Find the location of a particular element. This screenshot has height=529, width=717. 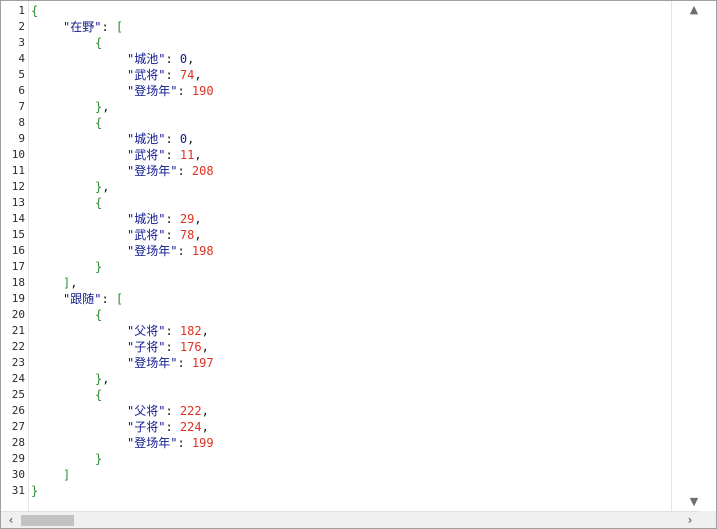

scroll-down-arrow-icon: ▼ is located at coordinates (694, 502).